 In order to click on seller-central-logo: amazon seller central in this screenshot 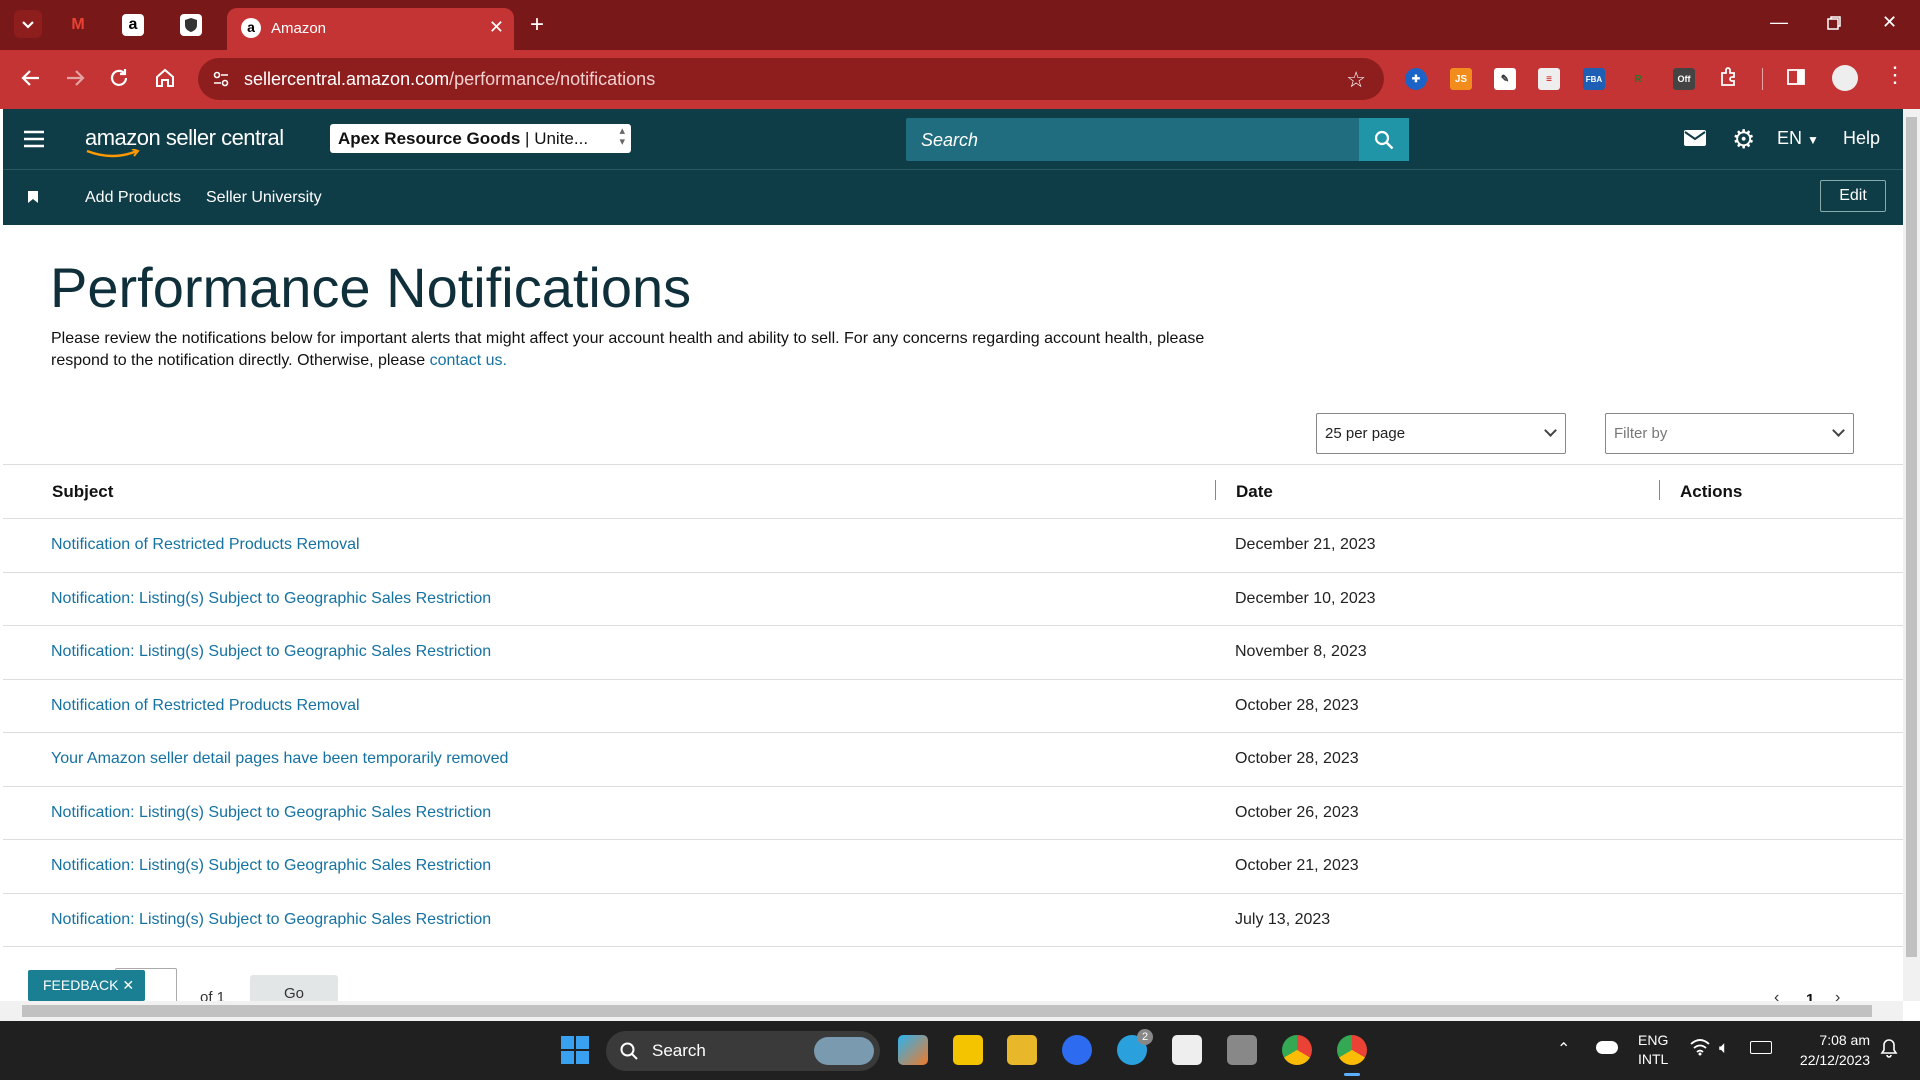, I will do `click(184, 141)`.